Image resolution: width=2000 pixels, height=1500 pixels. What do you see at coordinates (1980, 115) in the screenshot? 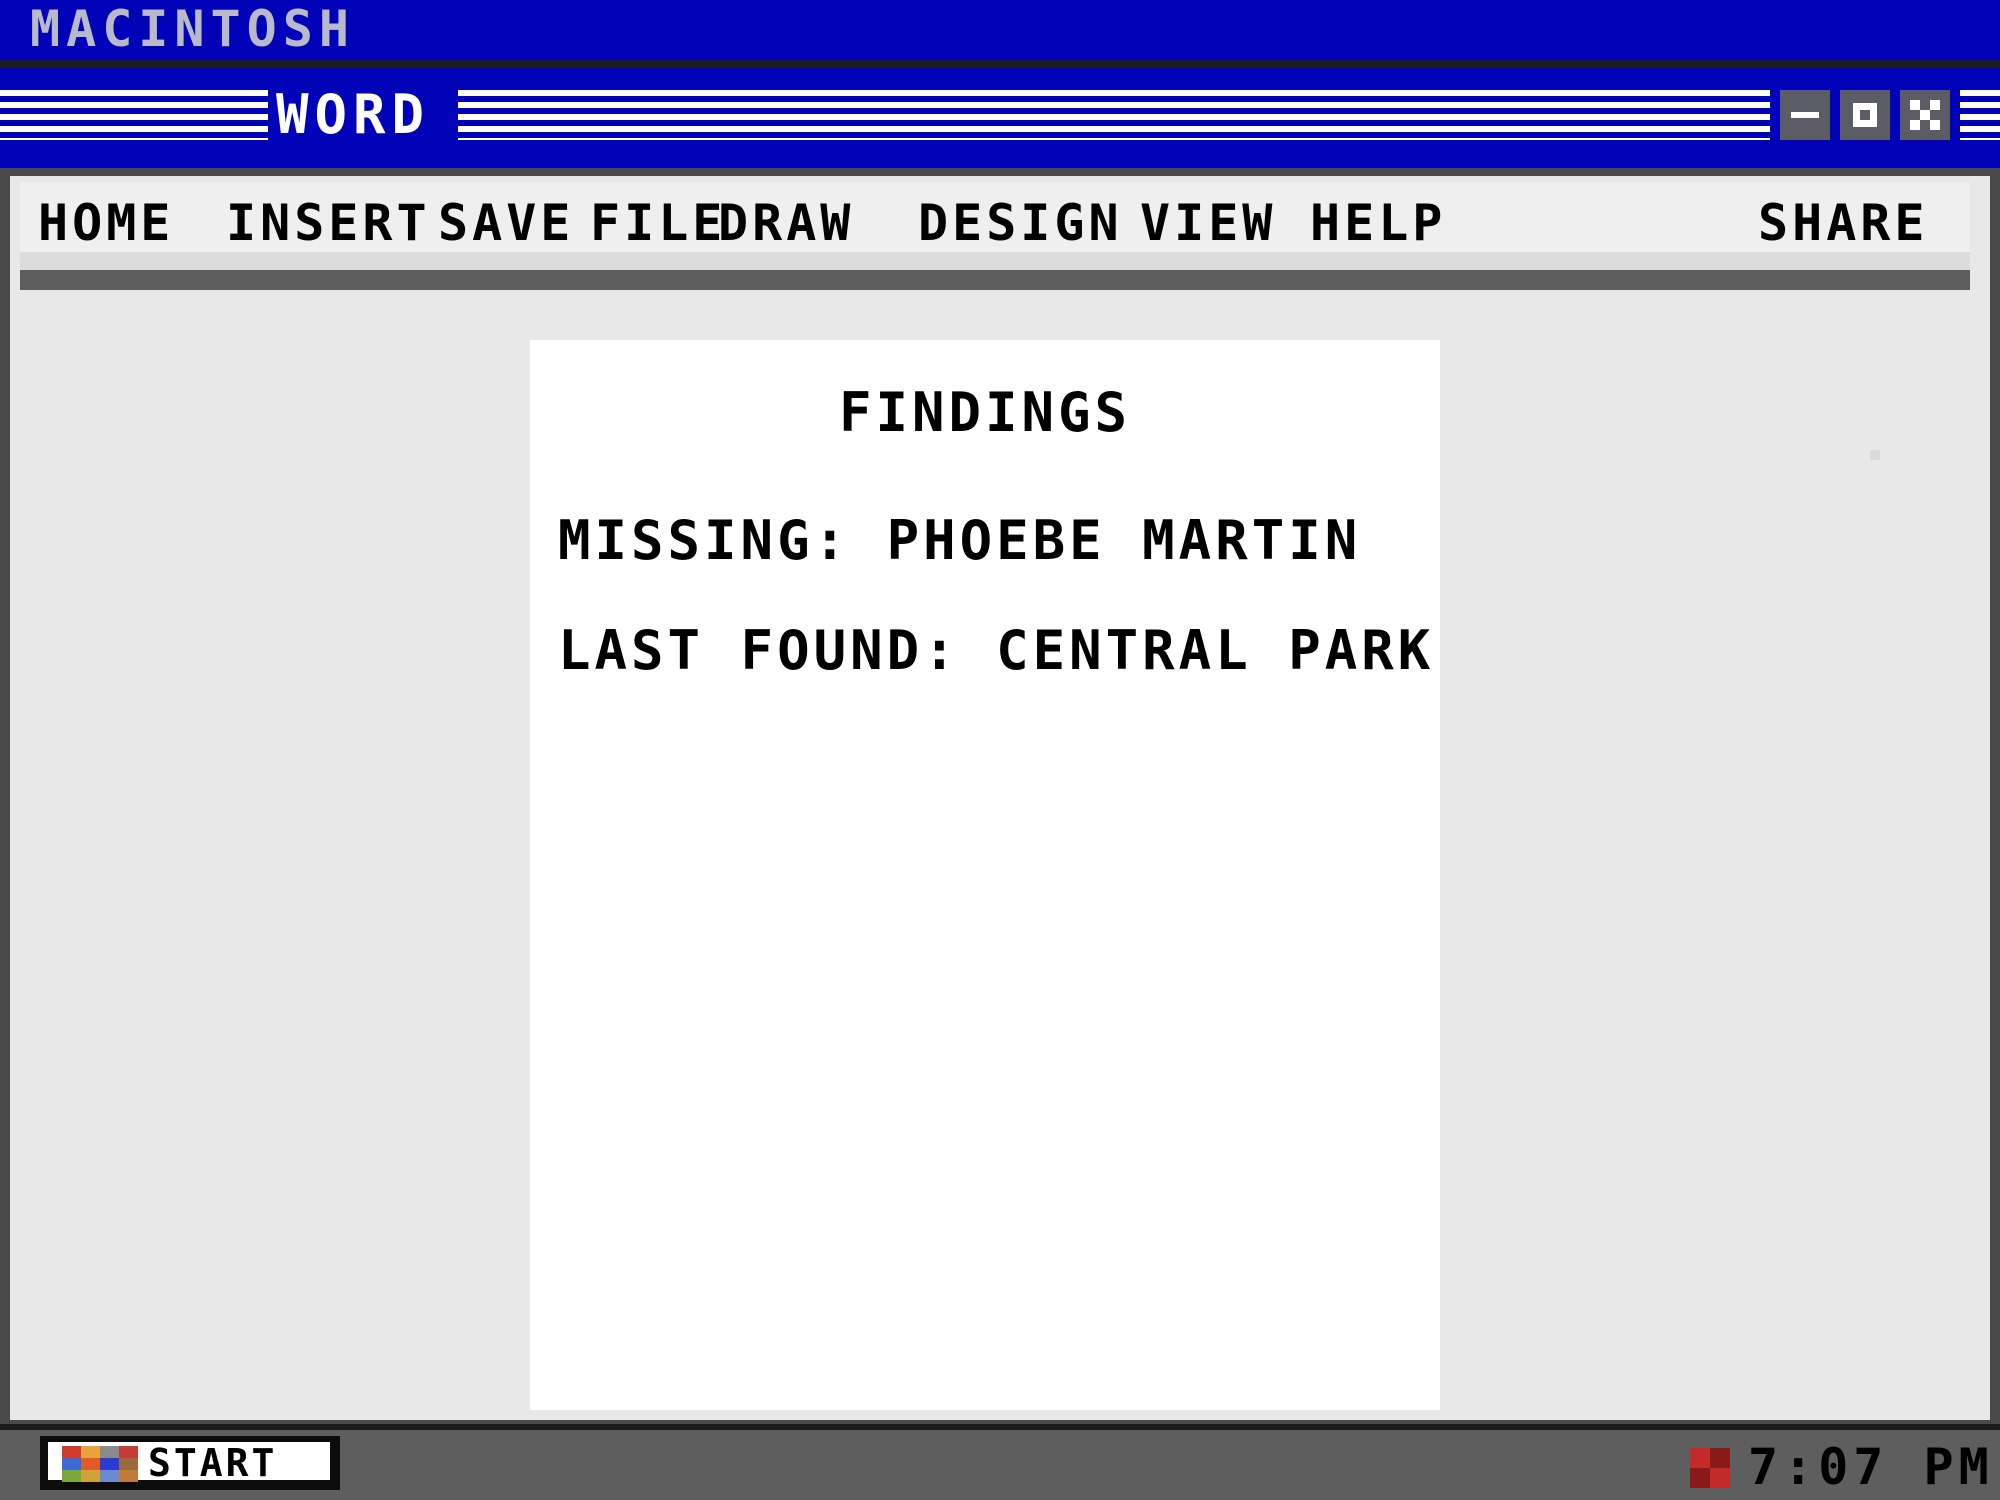
I see `title-stripes-right` at bounding box center [1980, 115].